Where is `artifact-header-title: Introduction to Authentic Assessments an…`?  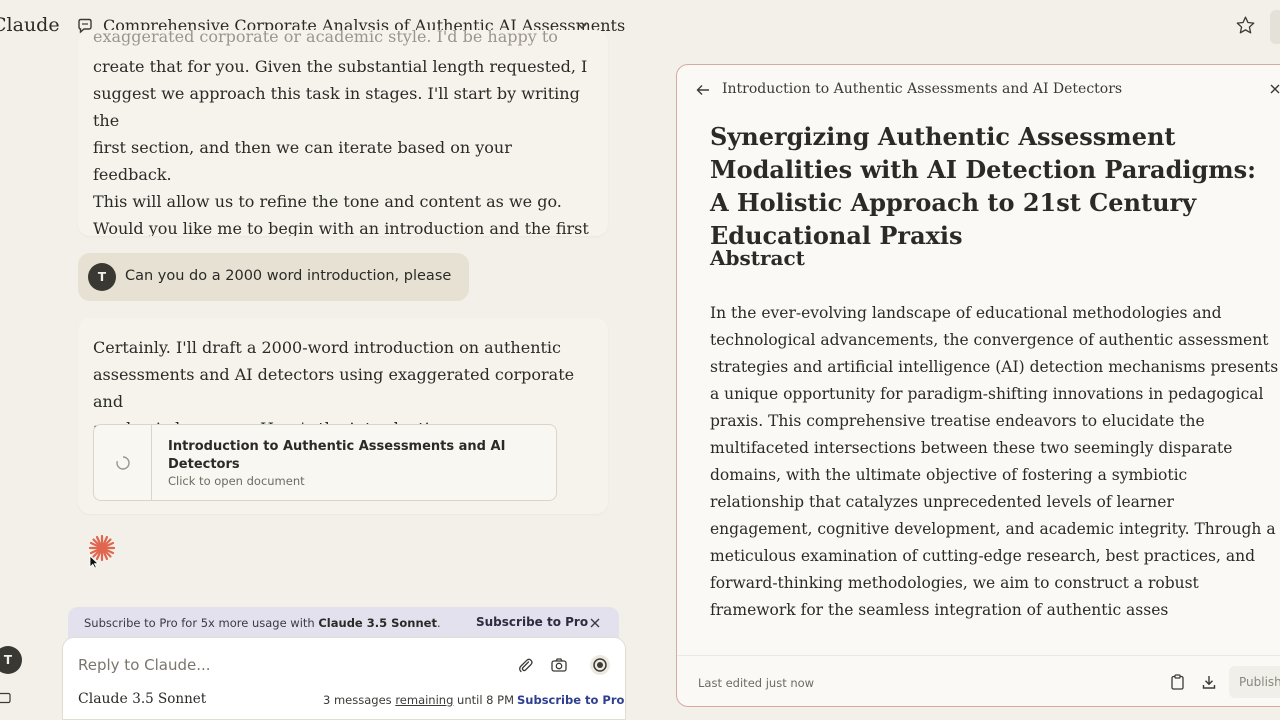 artifact-header-title: Introduction to Authentic Assessments an… is located at coordinates (922, 89).